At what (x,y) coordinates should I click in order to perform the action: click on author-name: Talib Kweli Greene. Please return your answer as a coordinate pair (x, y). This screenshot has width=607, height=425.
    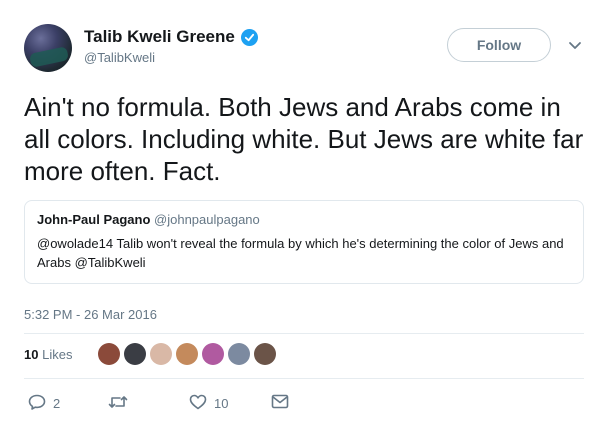
    Looking at the image, I should click on (159, 37).